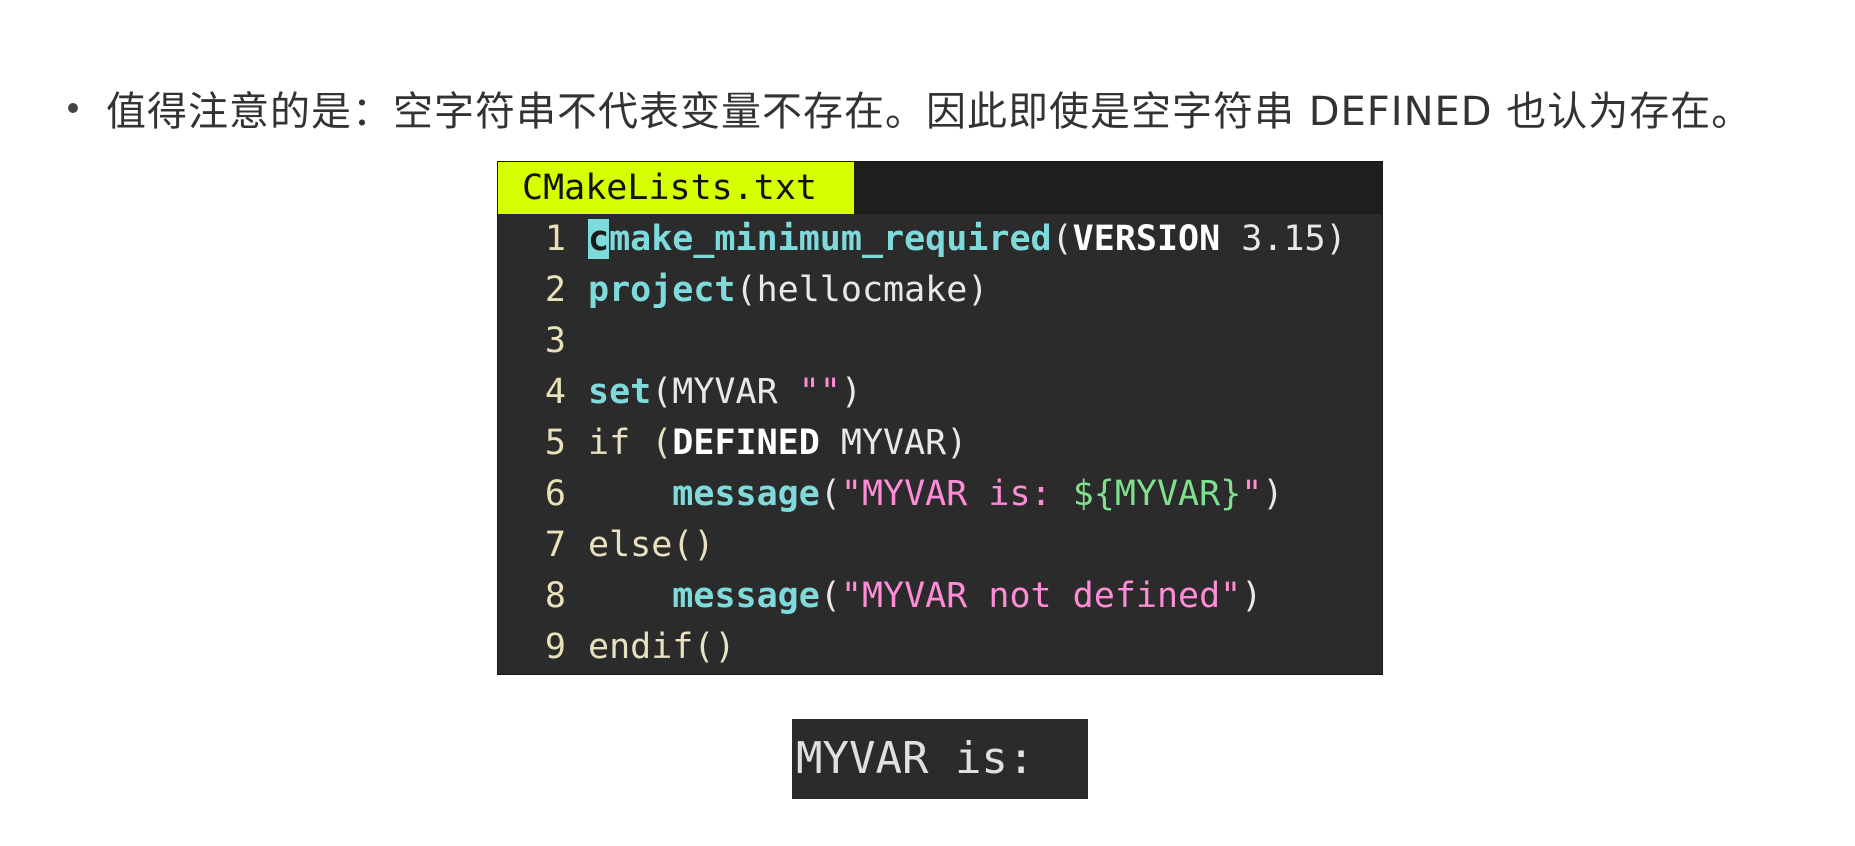 Image resolution: width=1855 pixels, height=846 pixels. I want to click on code-token: "MYVAR not defined", so click(1041, 596).